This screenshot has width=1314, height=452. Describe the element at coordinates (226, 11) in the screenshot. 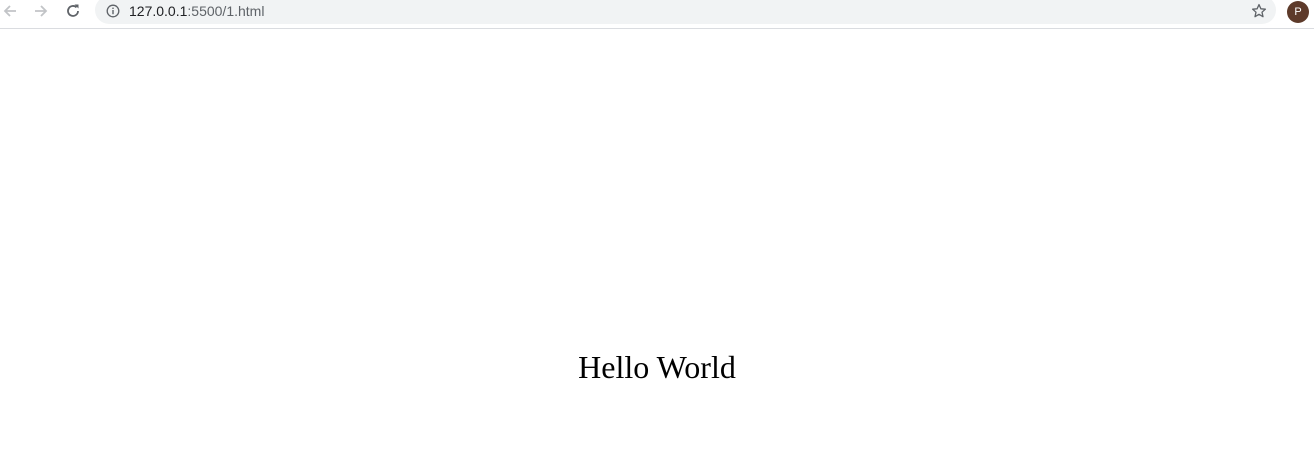

I see `url-path: :5500/1.html` at that location.